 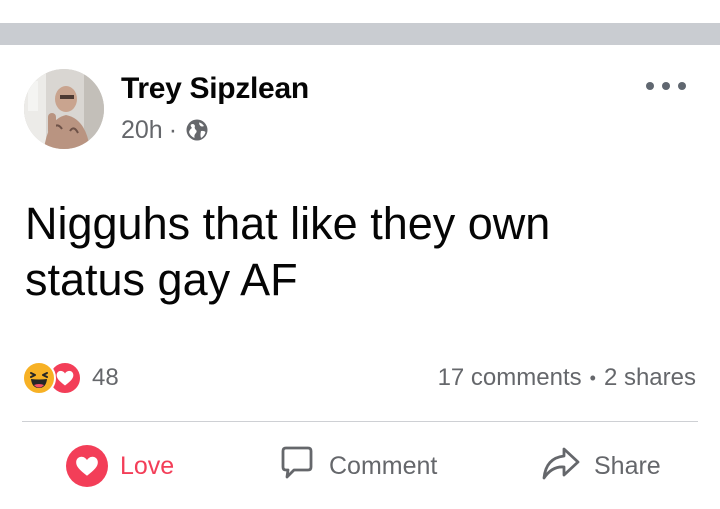 I want to click on globe-icon, so click(x=197, y=130).